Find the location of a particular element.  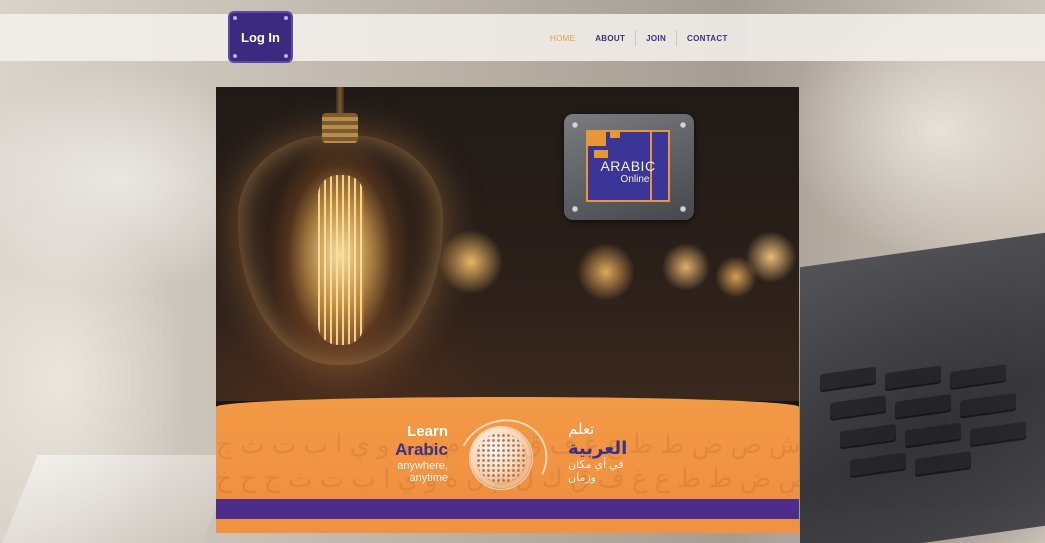

learn-arabic-text: Learn Arabic anywhere, anytime is located at coordinates (402, 453).